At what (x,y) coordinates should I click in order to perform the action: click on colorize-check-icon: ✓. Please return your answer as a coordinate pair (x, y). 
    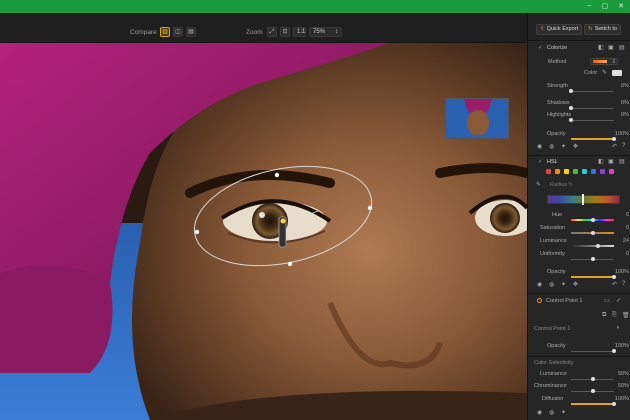
    Looking at the image, I should click on (540, 48).